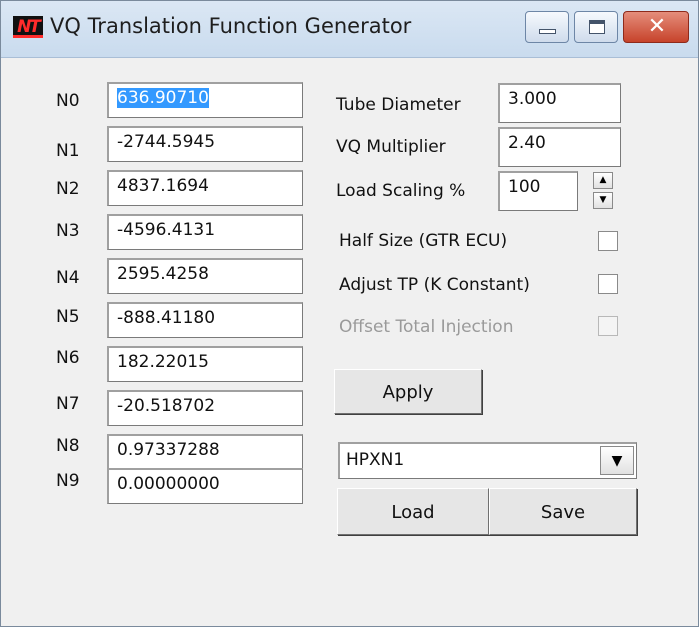 Image resolution: width=699 pixels, height=627 pixels. What do you see at coordinates (205, 408) in the screenshot?
I see `n7-field: -20.518702` at bounding box center [205, 408].